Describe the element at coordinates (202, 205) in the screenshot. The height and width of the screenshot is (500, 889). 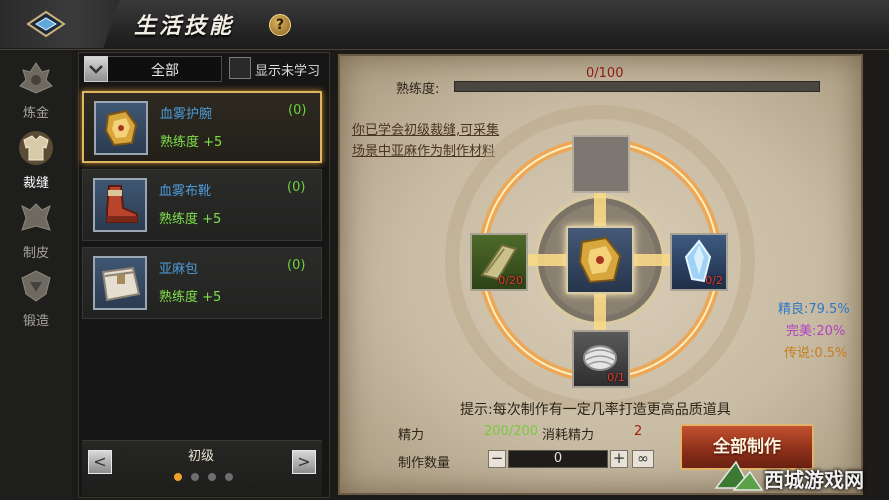
I see `recipe-item: 血雾布靴 (0) 熟练度 +5` at that location.